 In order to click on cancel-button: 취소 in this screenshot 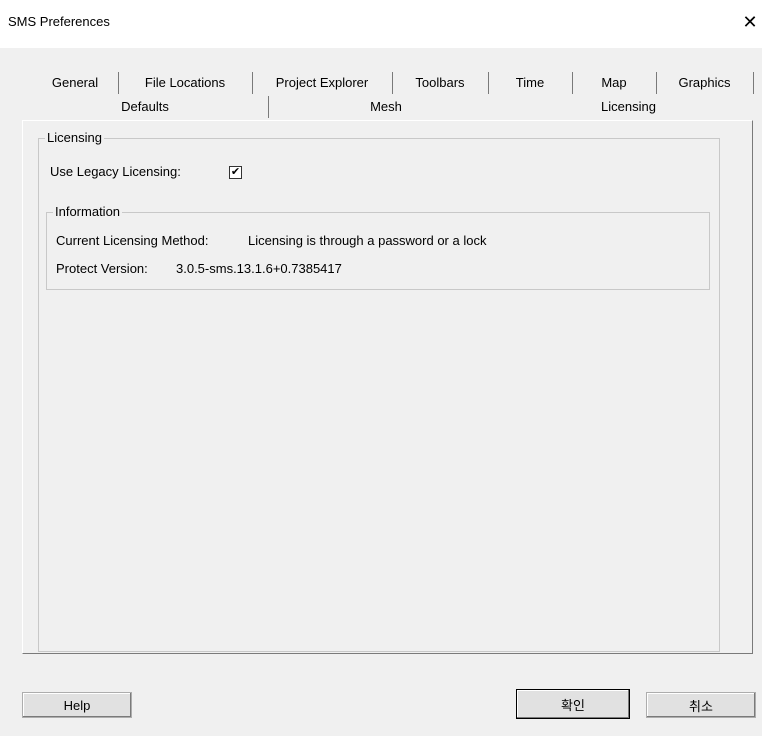, I will do `click(701, 705)`.